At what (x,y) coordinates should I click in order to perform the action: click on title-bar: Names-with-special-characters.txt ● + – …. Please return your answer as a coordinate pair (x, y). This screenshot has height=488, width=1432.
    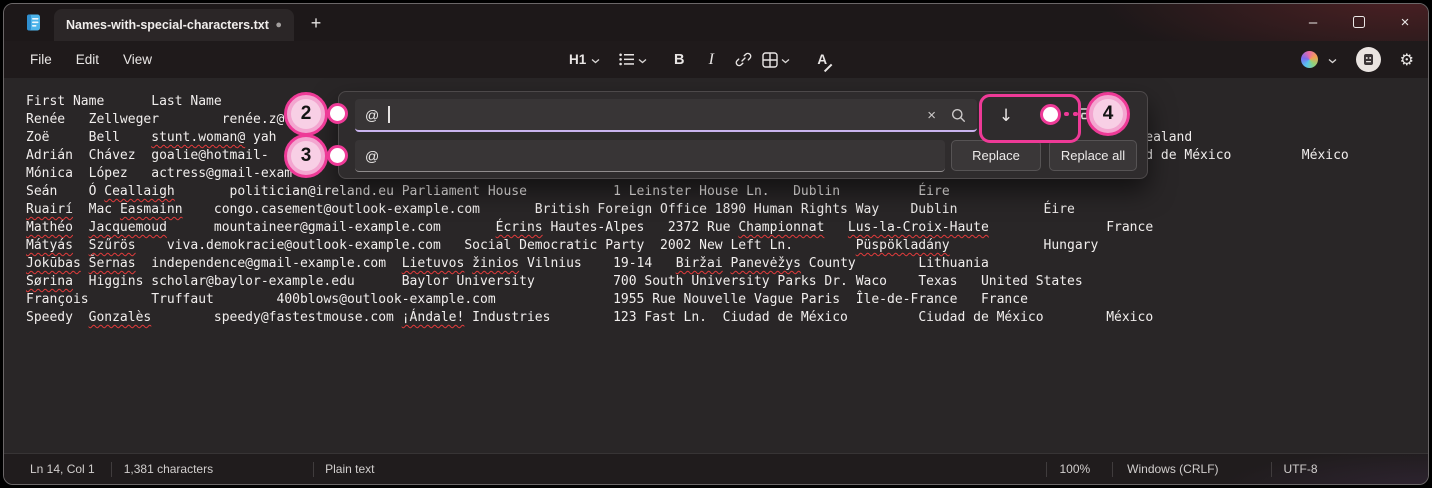
    Looking at the image, I should click on (716, 22).